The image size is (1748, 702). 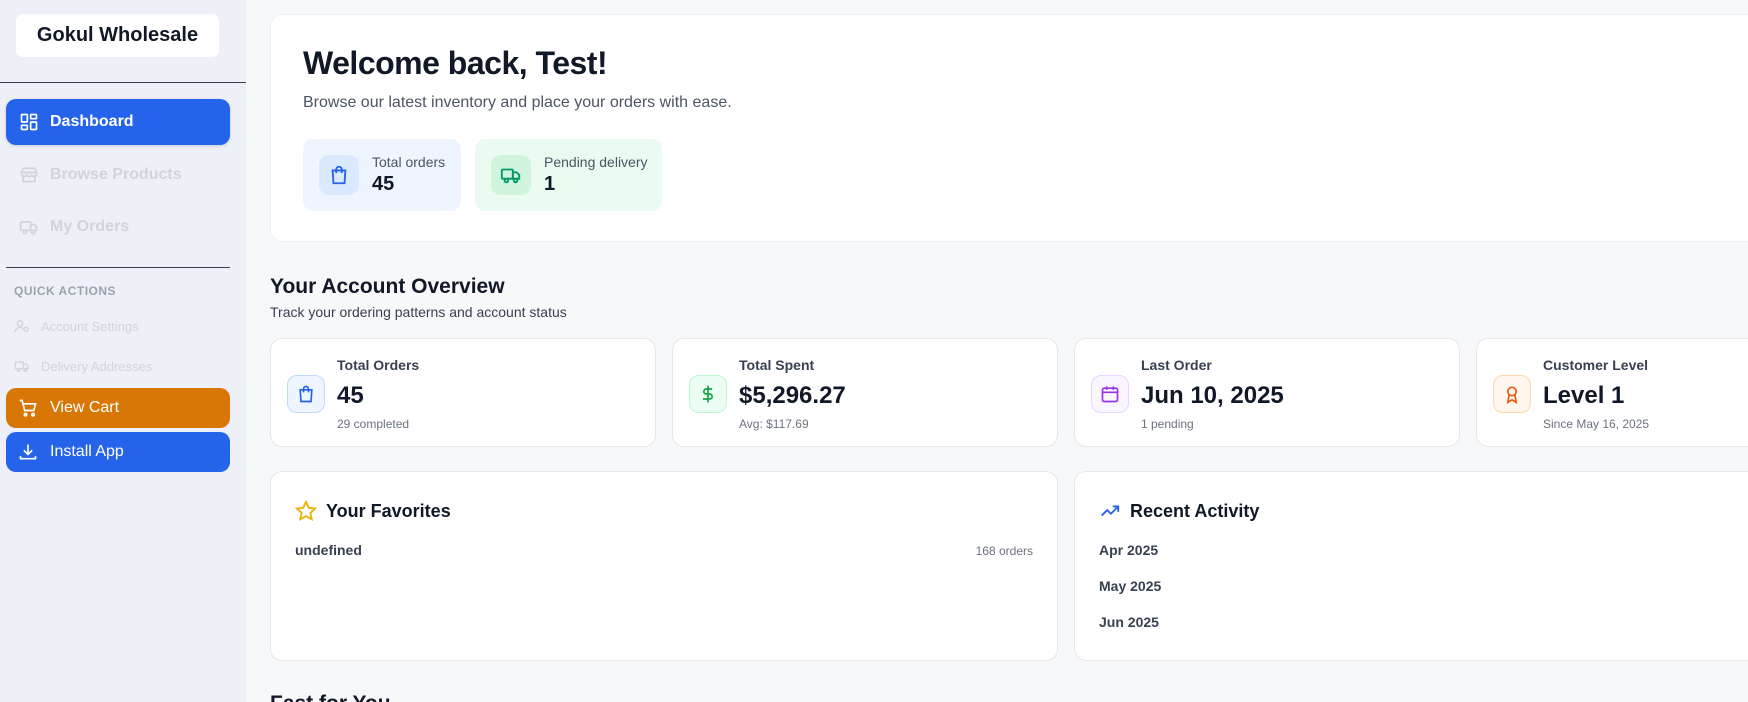 I want to click on sidebar-item-label: Dashboard, so click(x=92, y=121).